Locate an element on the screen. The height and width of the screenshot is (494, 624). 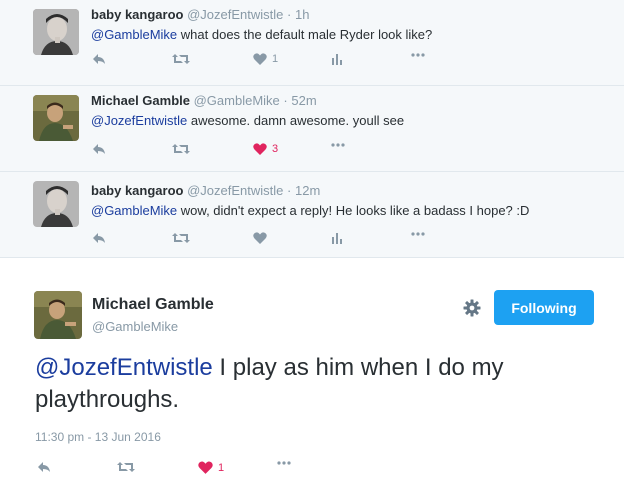
following-button: Following is located at coordinates (544, 307).